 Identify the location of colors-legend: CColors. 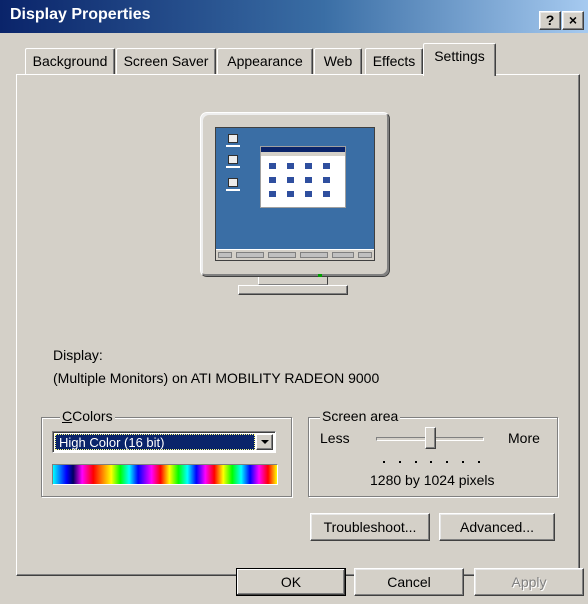
(87, 416).